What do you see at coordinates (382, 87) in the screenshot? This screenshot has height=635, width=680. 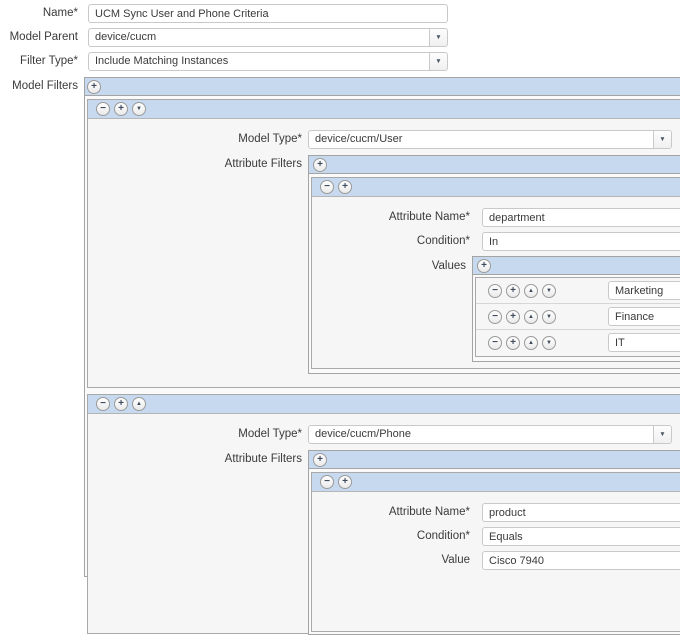 I see `model-filters-add-bar: +` at bounding box center [382, 87].